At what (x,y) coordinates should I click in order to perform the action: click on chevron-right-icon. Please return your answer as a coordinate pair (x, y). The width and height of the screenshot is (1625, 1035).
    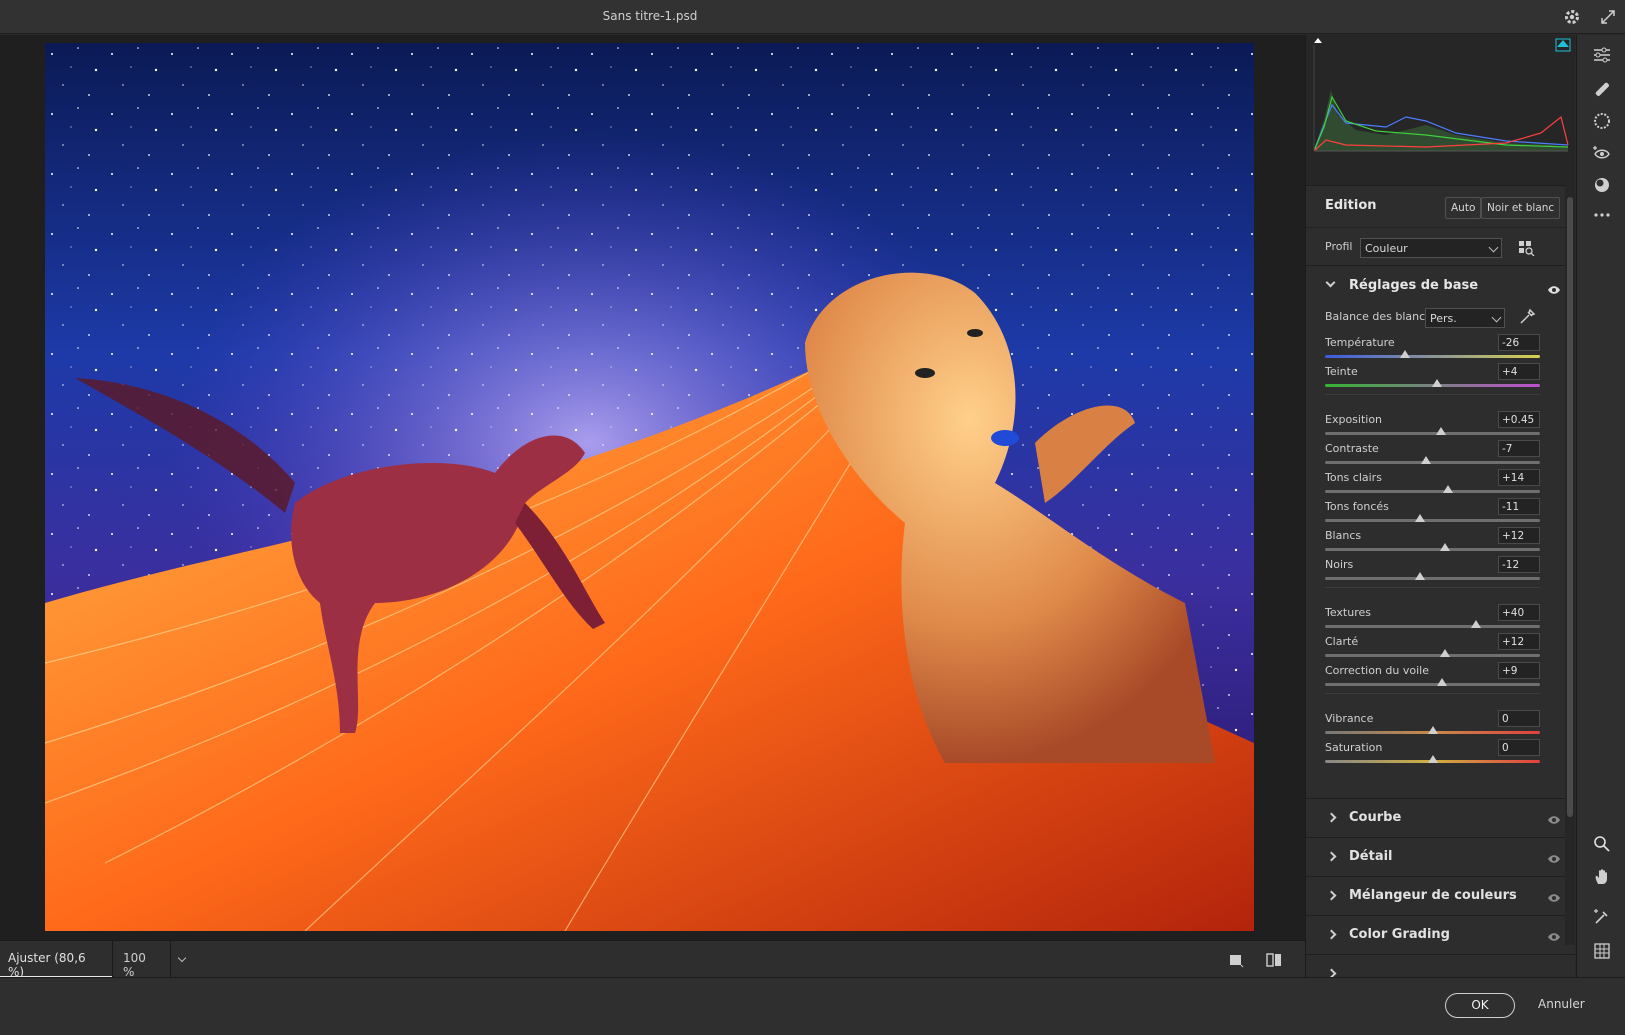
    Looking at the image, I should click on (1331, 817).